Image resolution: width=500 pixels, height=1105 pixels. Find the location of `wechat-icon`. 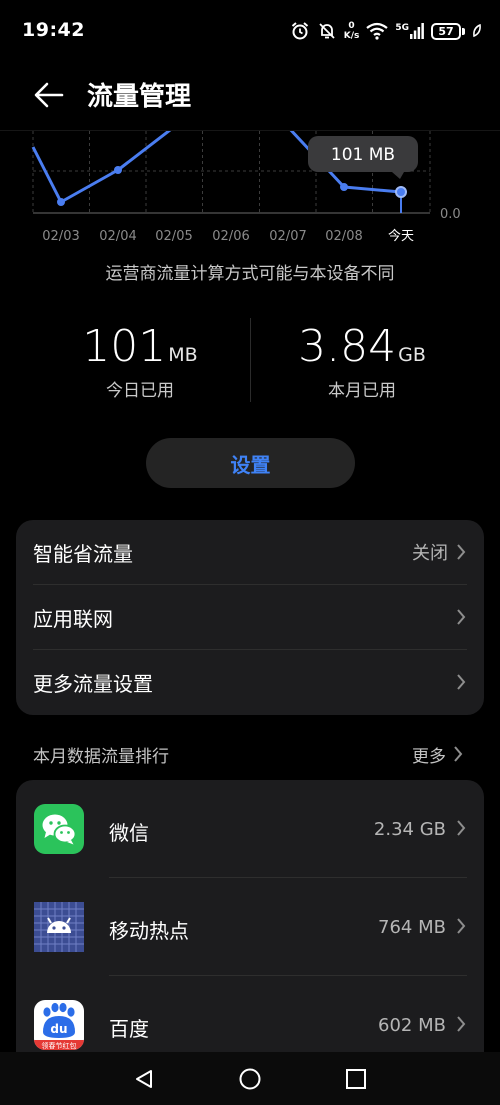

wechat-icon is located at coordinates (59, 829).